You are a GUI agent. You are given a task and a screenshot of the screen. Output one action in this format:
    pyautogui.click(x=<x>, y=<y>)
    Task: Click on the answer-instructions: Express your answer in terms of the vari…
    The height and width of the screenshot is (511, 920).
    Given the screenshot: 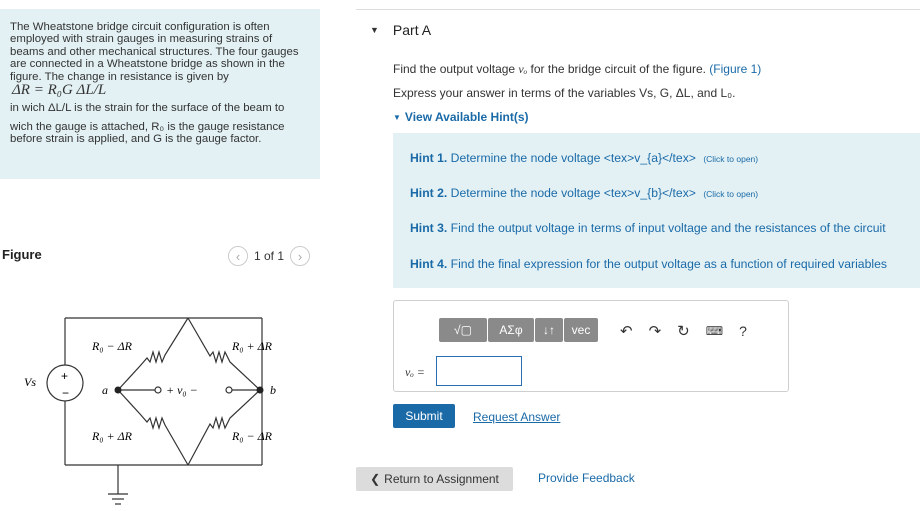 What is the action you would take?
    pyautogui.click(x=564, y=93)
    